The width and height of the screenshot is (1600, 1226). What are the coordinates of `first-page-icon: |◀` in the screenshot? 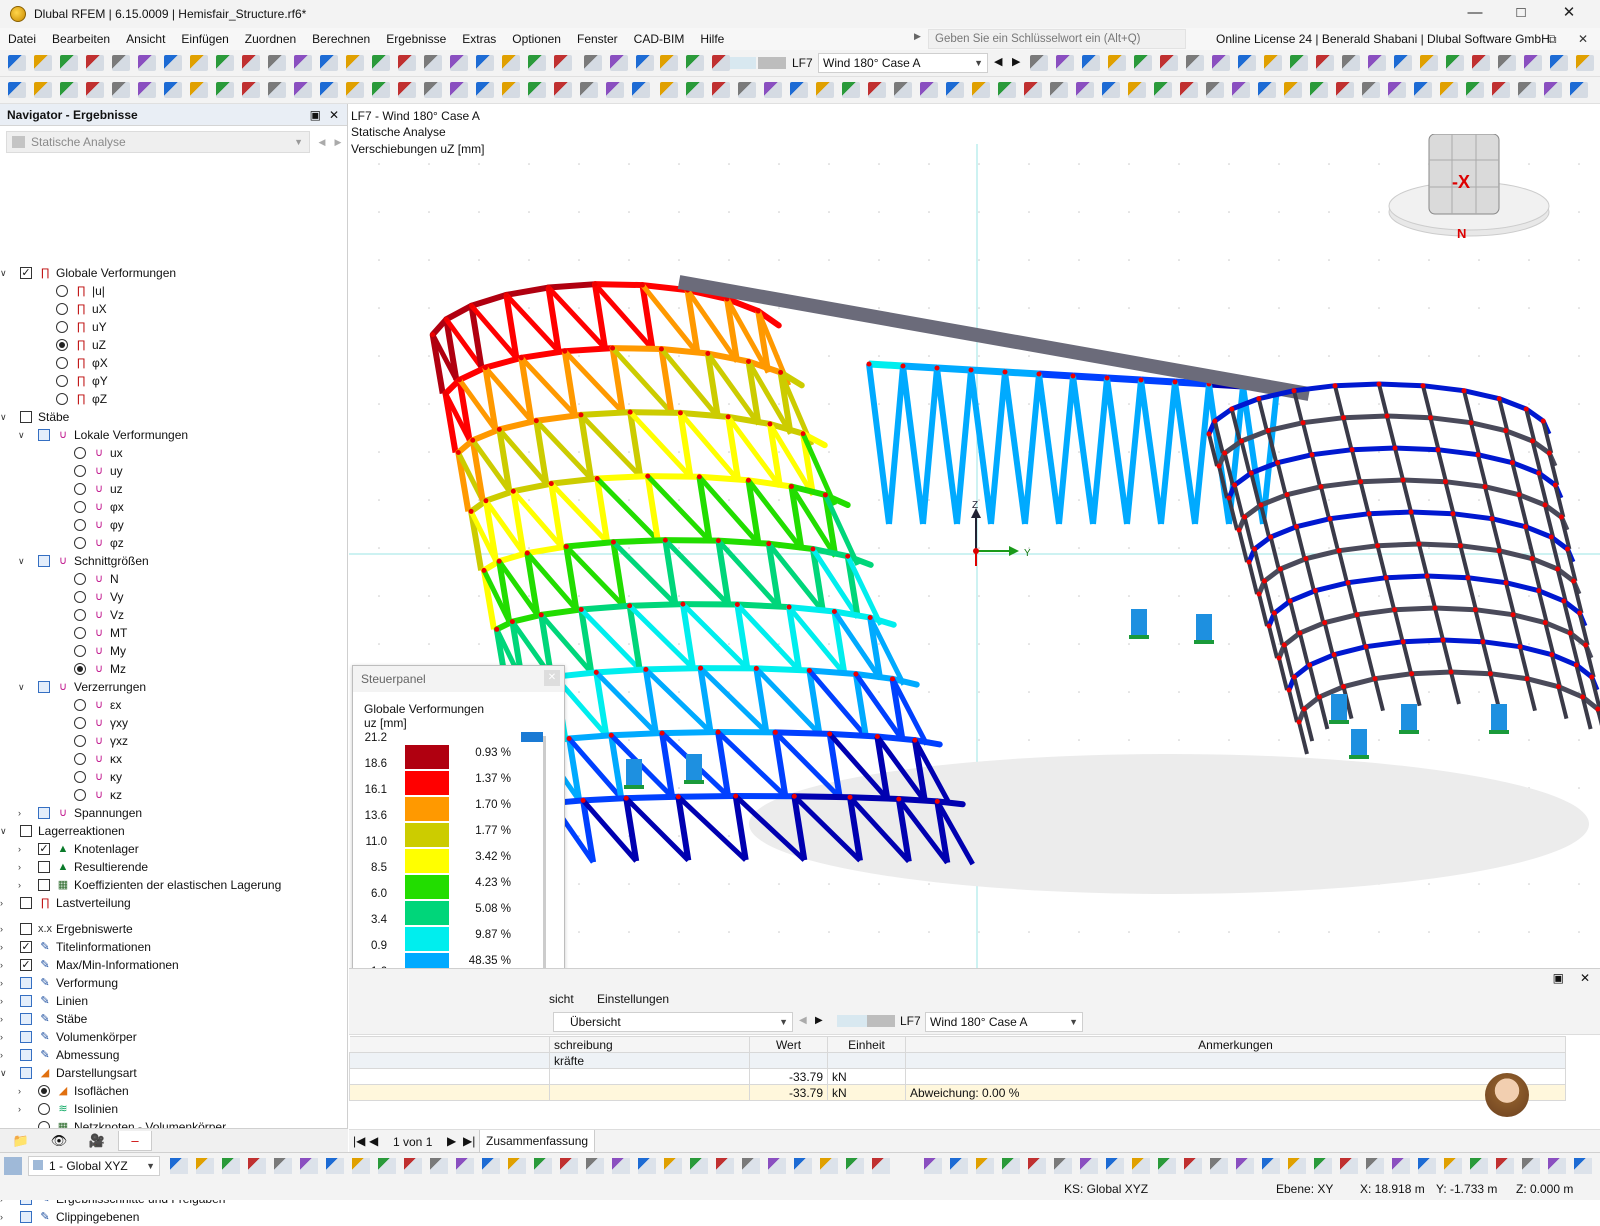 It's located at (359, 1141).